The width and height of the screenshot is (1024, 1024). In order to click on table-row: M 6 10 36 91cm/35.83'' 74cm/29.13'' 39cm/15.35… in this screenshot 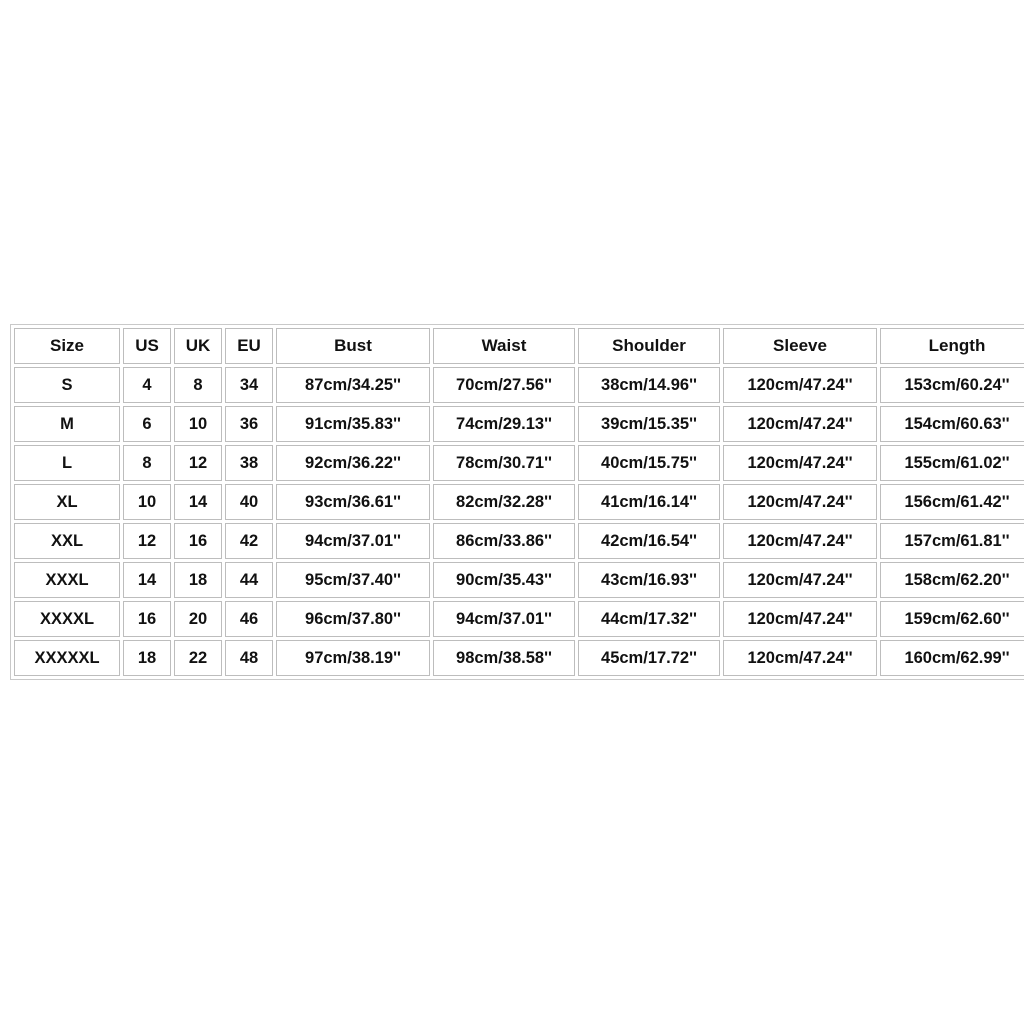, I will do `click(519, 424)`.